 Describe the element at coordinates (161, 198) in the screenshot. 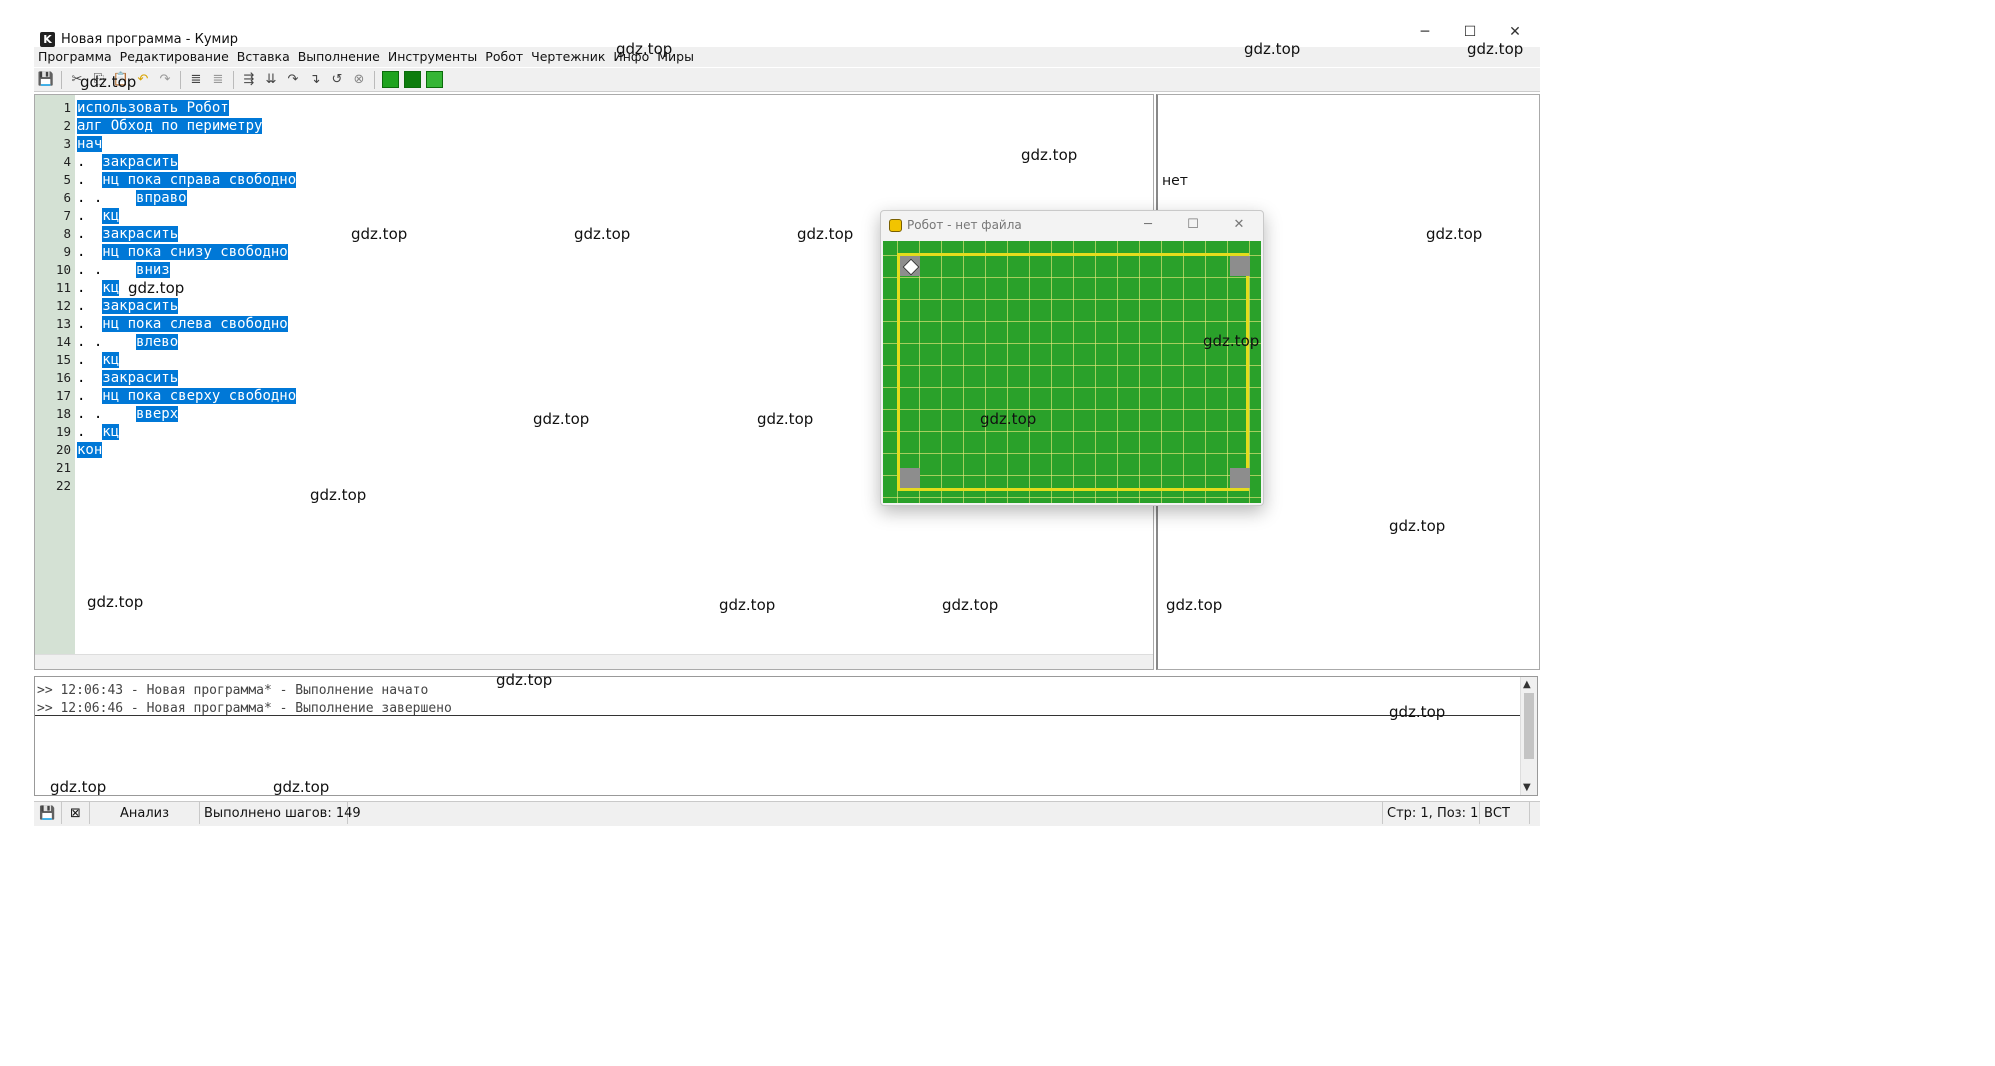

I see `code-text: вправо` at that location.